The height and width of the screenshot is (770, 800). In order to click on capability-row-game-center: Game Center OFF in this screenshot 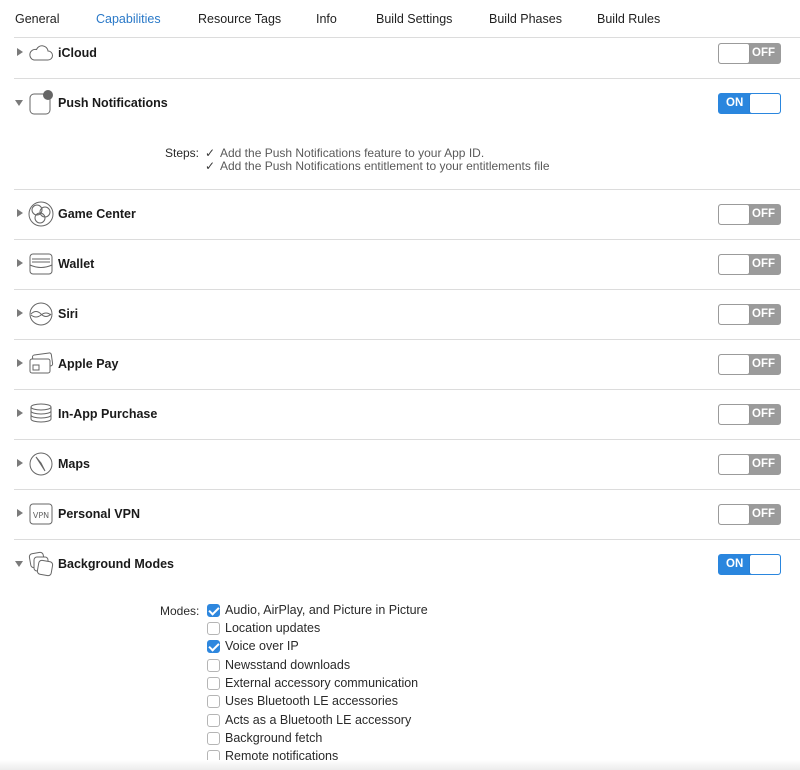, I will do `click(407, 214)`.